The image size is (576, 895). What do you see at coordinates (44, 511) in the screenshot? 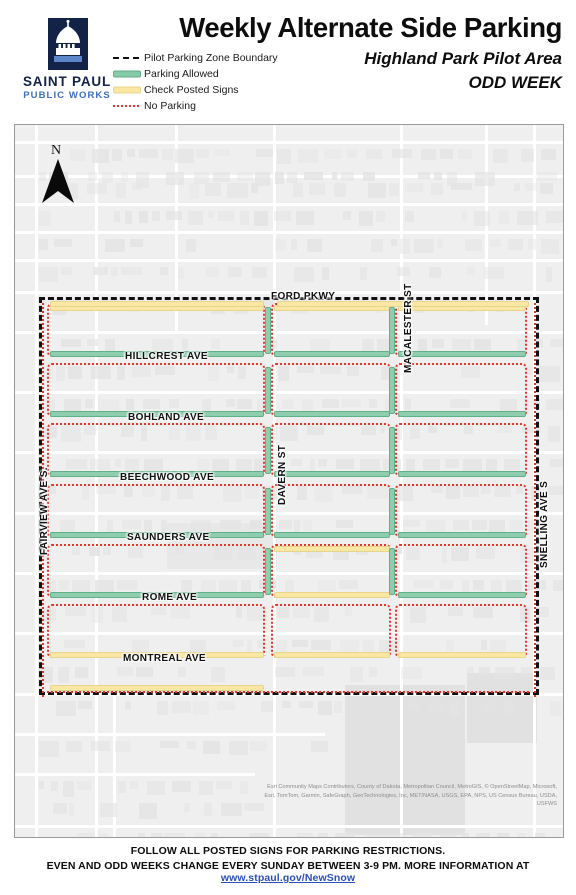
I see `street-label-fairview-ave-s: FAIRVIEW AVE S.` at bounding box center [44, 511].